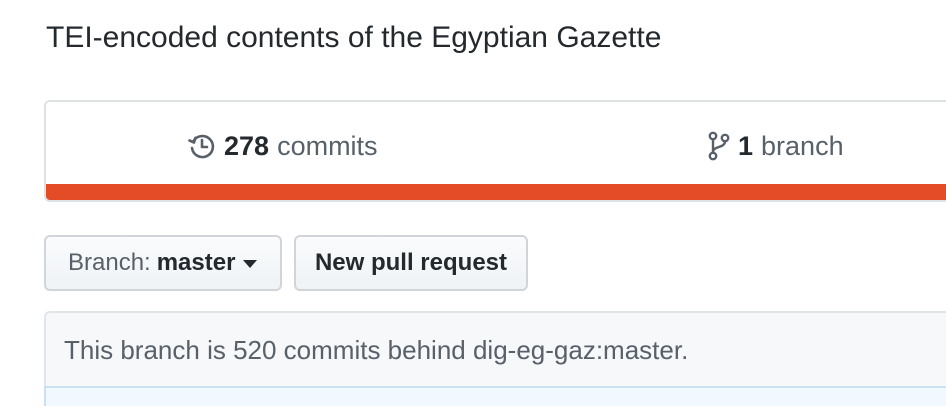 The image size is (946, 406). Describe the element at coordinates (495, 396) in the screenshot. I see `latest-commit-bar` at that location.